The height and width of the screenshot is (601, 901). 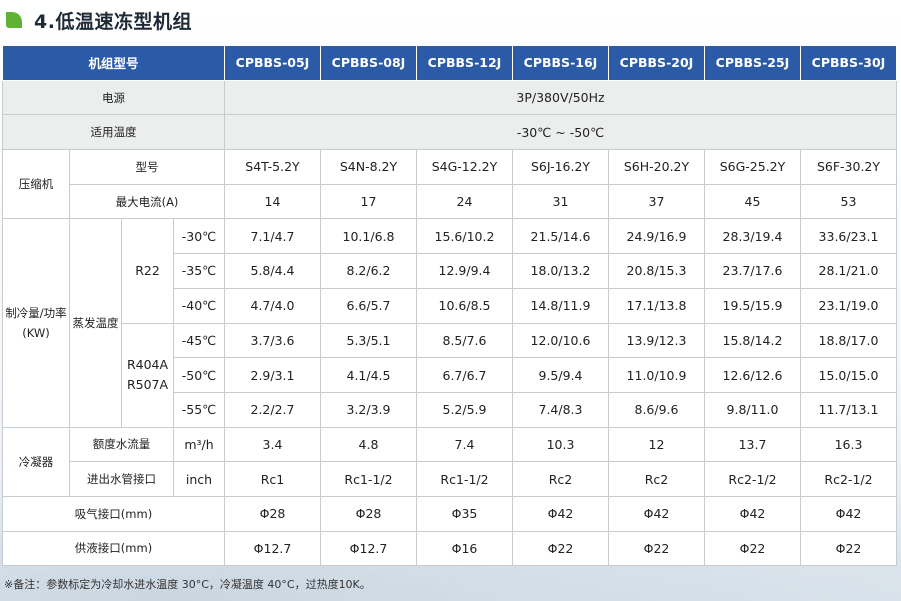 What do you see at coordinates (368, 201) in the screenshot?
I see `table-cell: 17` at bounding box center [368, 201].